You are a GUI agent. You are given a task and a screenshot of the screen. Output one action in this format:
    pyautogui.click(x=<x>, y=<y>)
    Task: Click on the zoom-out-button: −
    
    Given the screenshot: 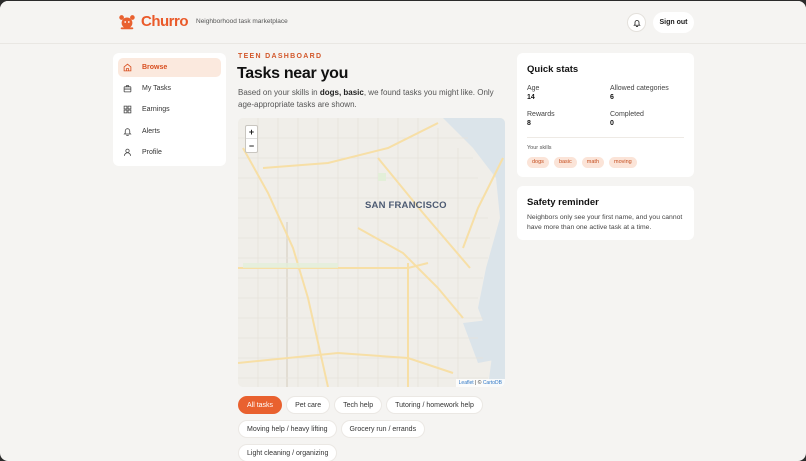 What is the action you would take?
    pyautogui.click(x=251, y=145)
    